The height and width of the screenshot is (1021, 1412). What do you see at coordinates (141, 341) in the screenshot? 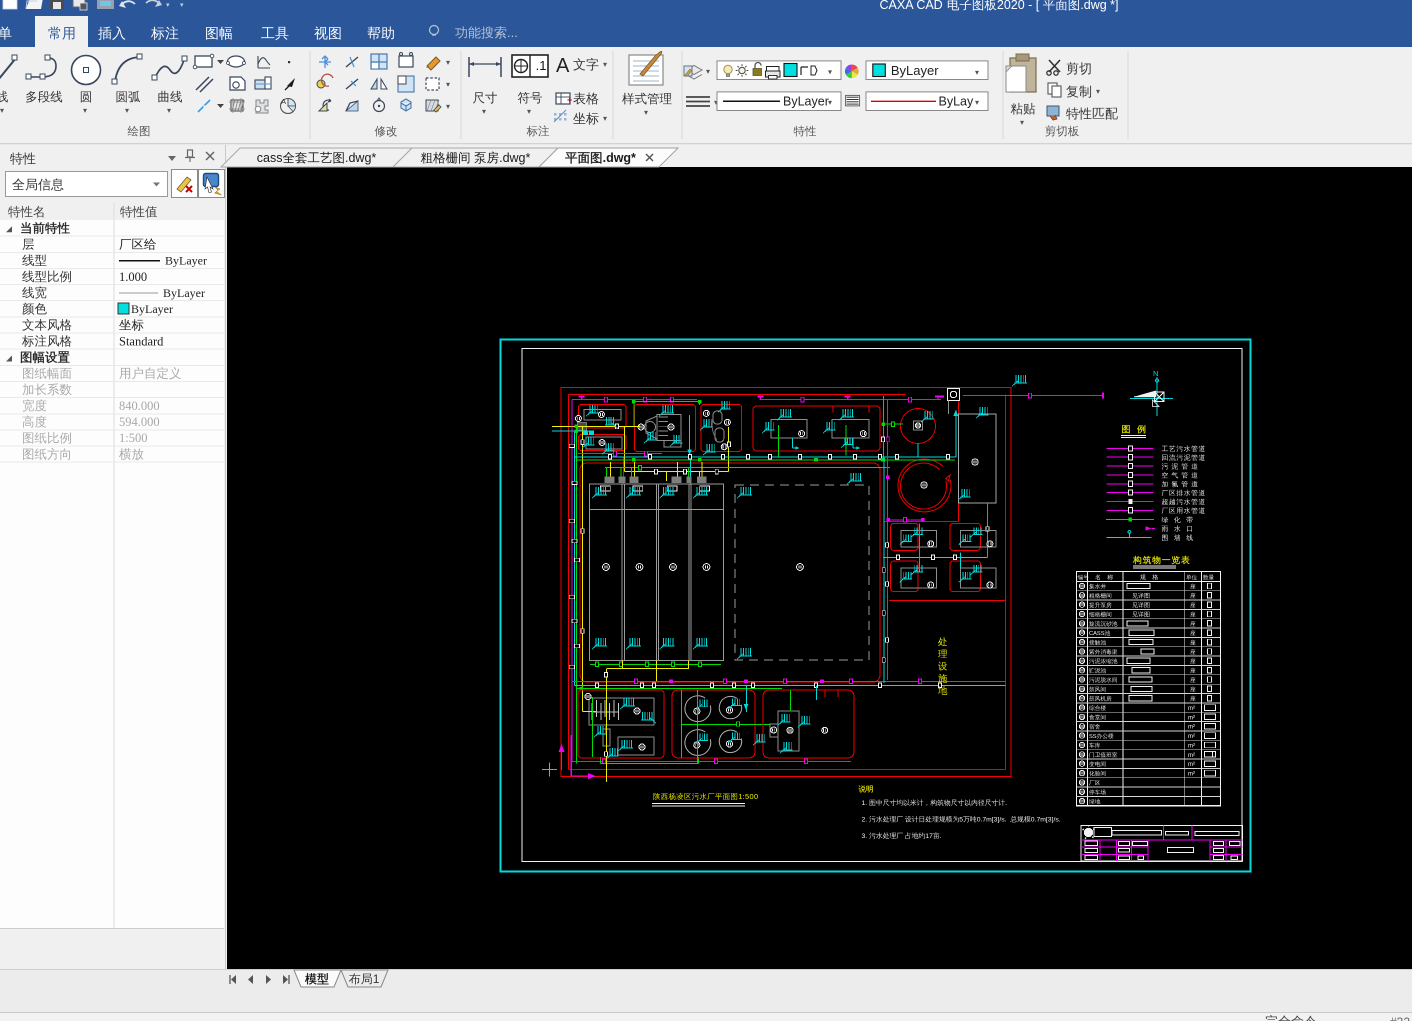
I see `svg-text: Standard` at bounding box center [141, 341].